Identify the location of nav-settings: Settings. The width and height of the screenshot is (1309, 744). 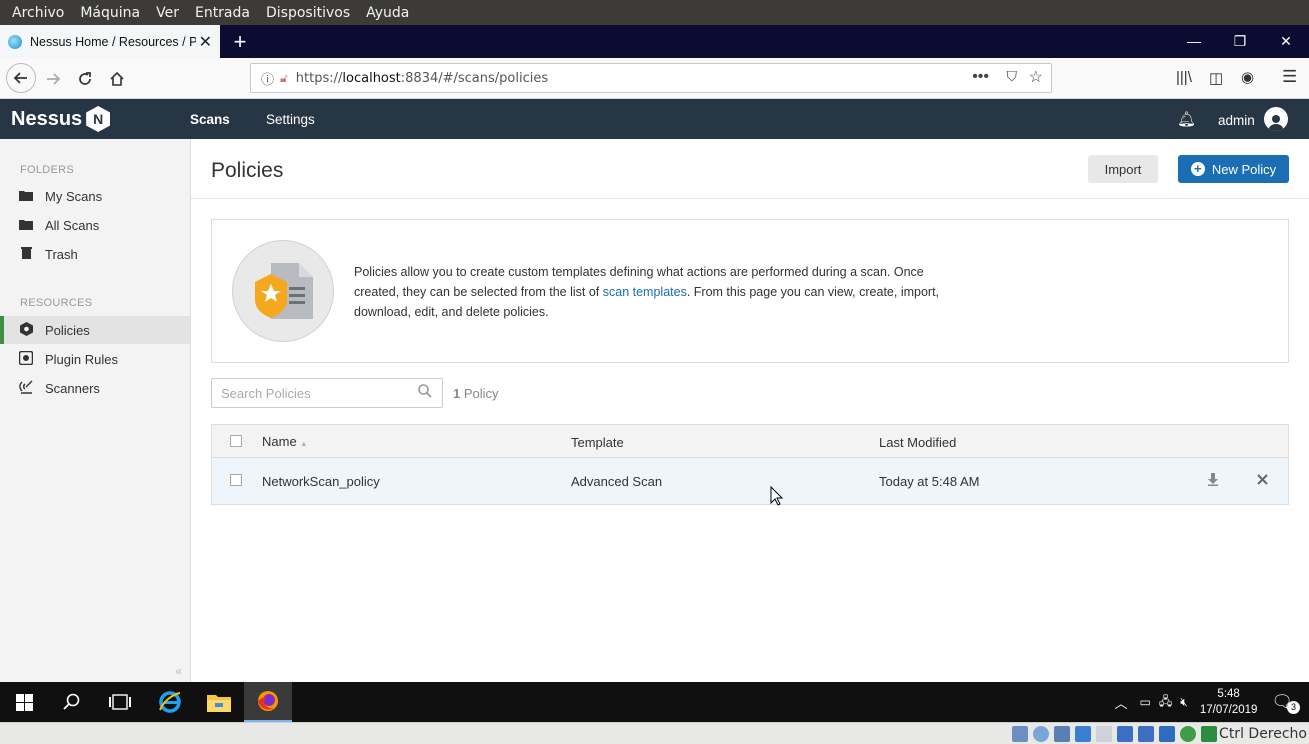
(290, 119).